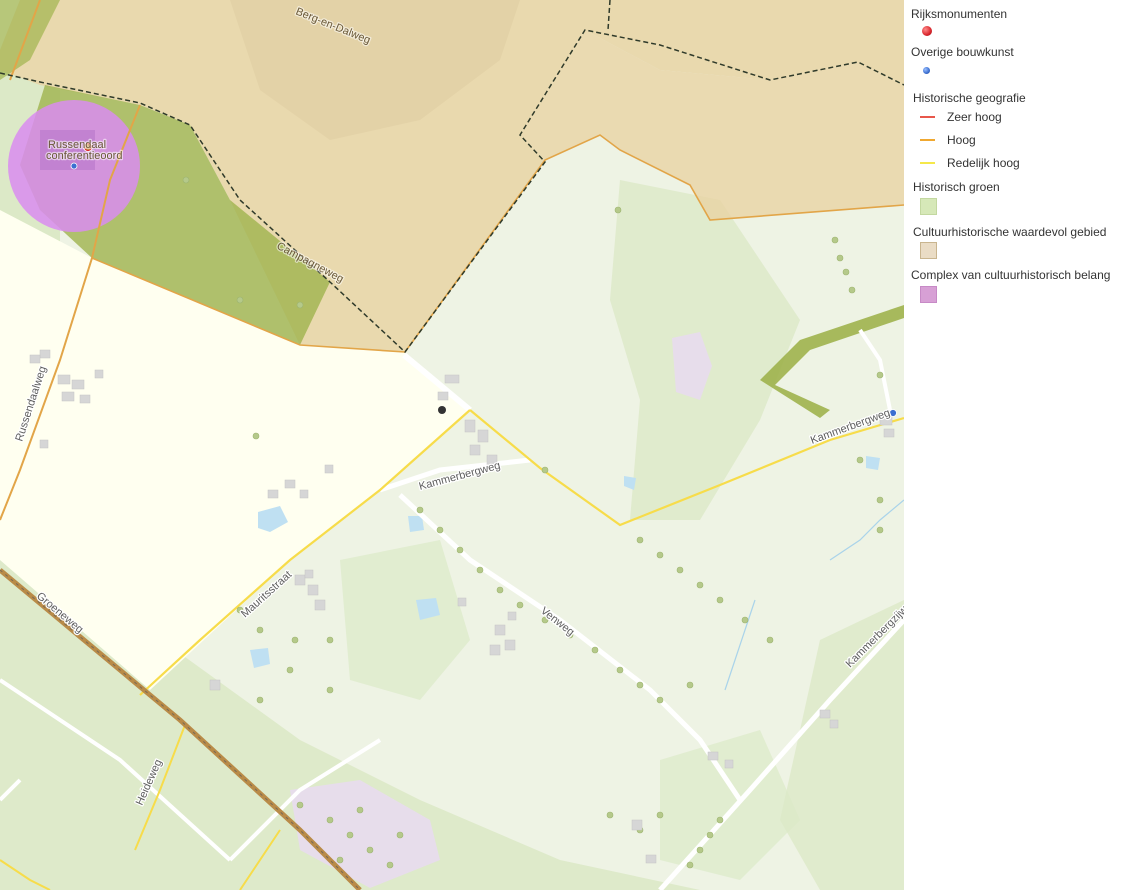 This screenshot has width=1138, height=890. I want to click on legend-title-historisch-groen: Historisch groen, so click(956, 187).